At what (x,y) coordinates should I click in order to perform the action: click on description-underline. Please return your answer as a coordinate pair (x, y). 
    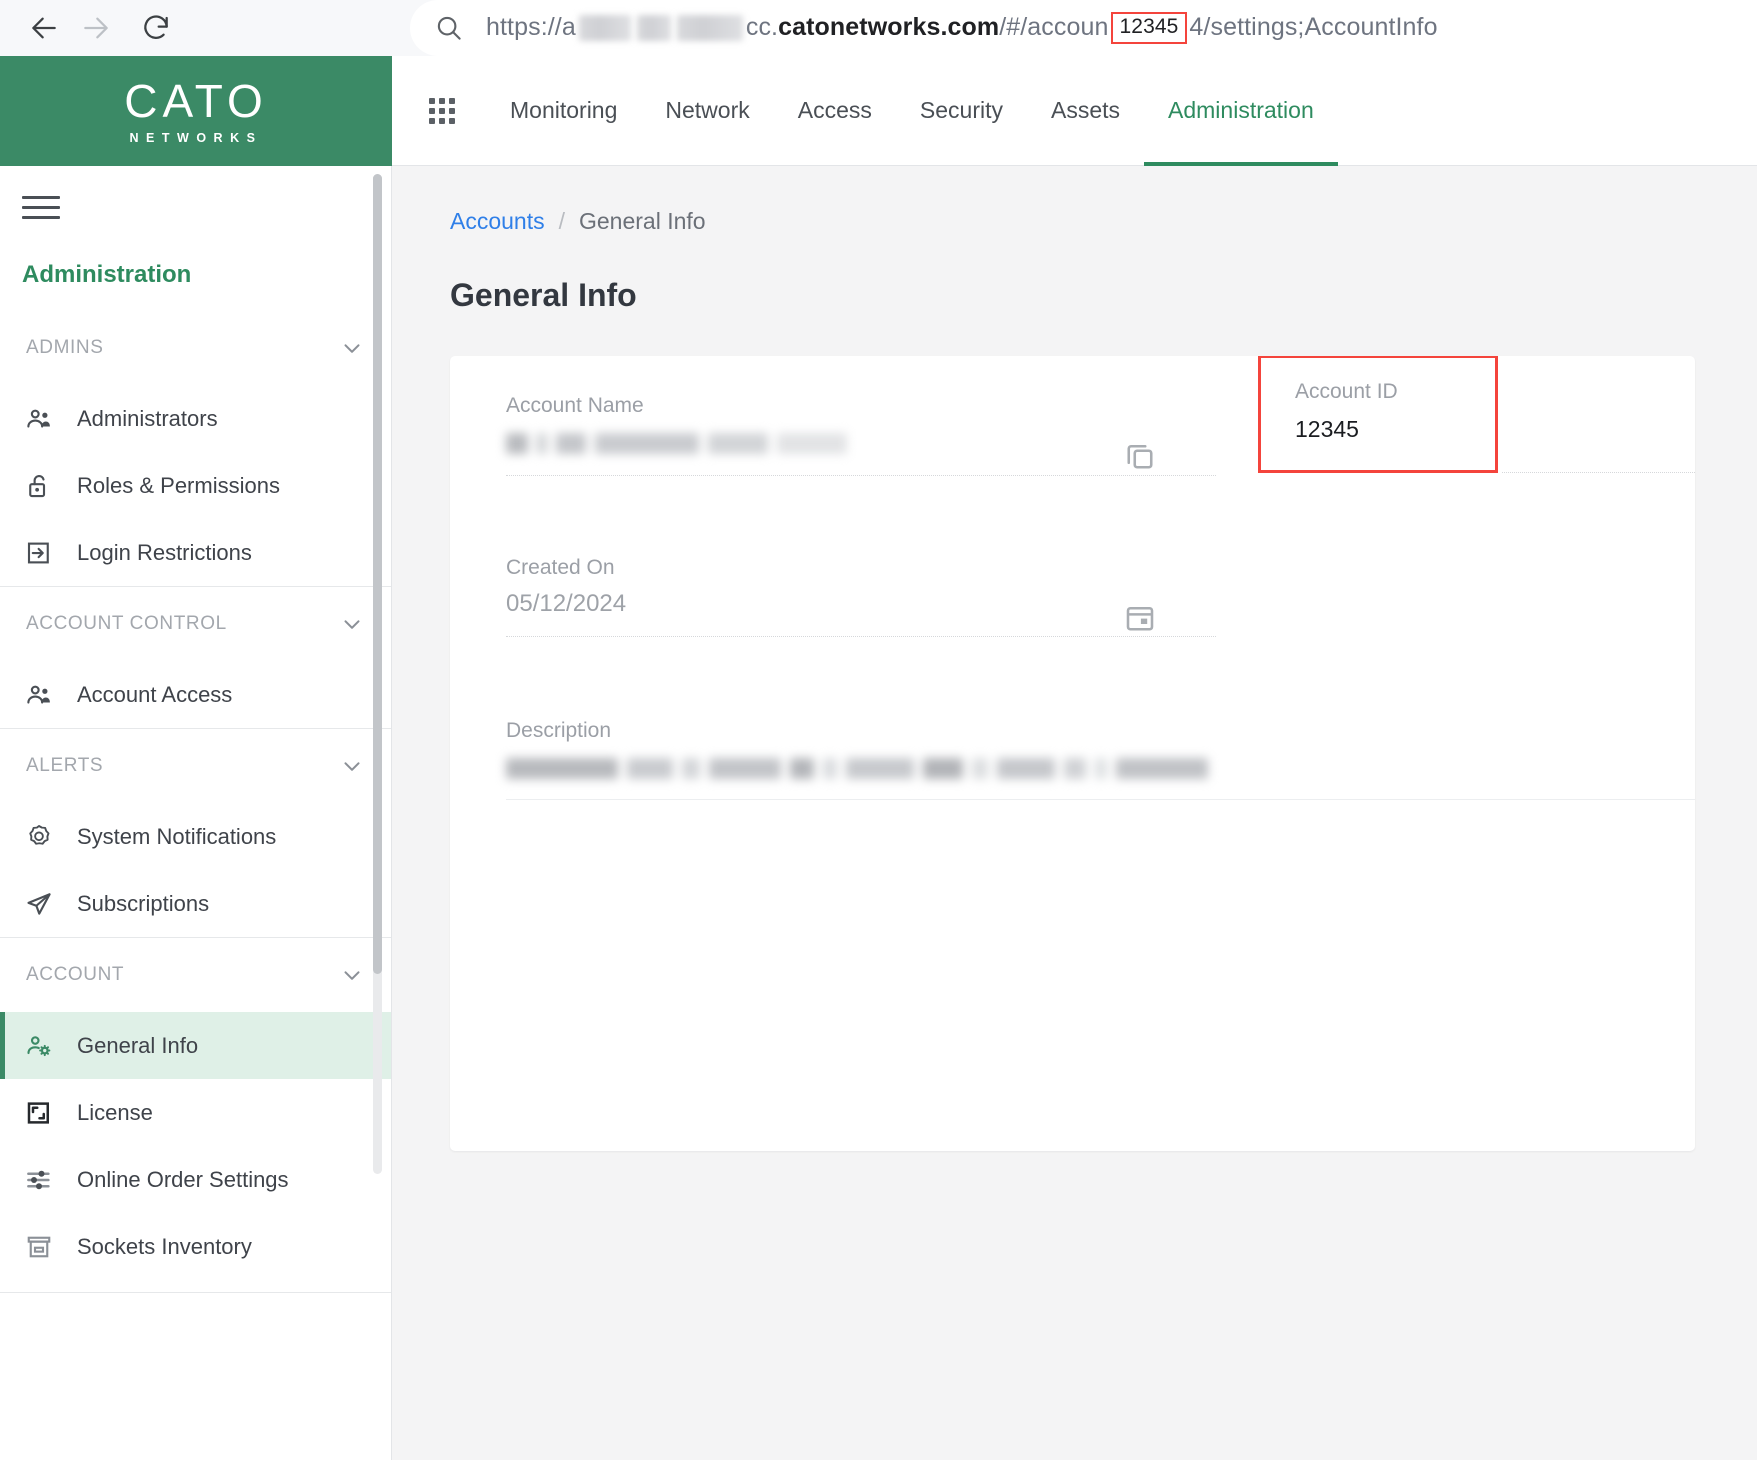
    Looking at the image, I should click on (1100, 799).